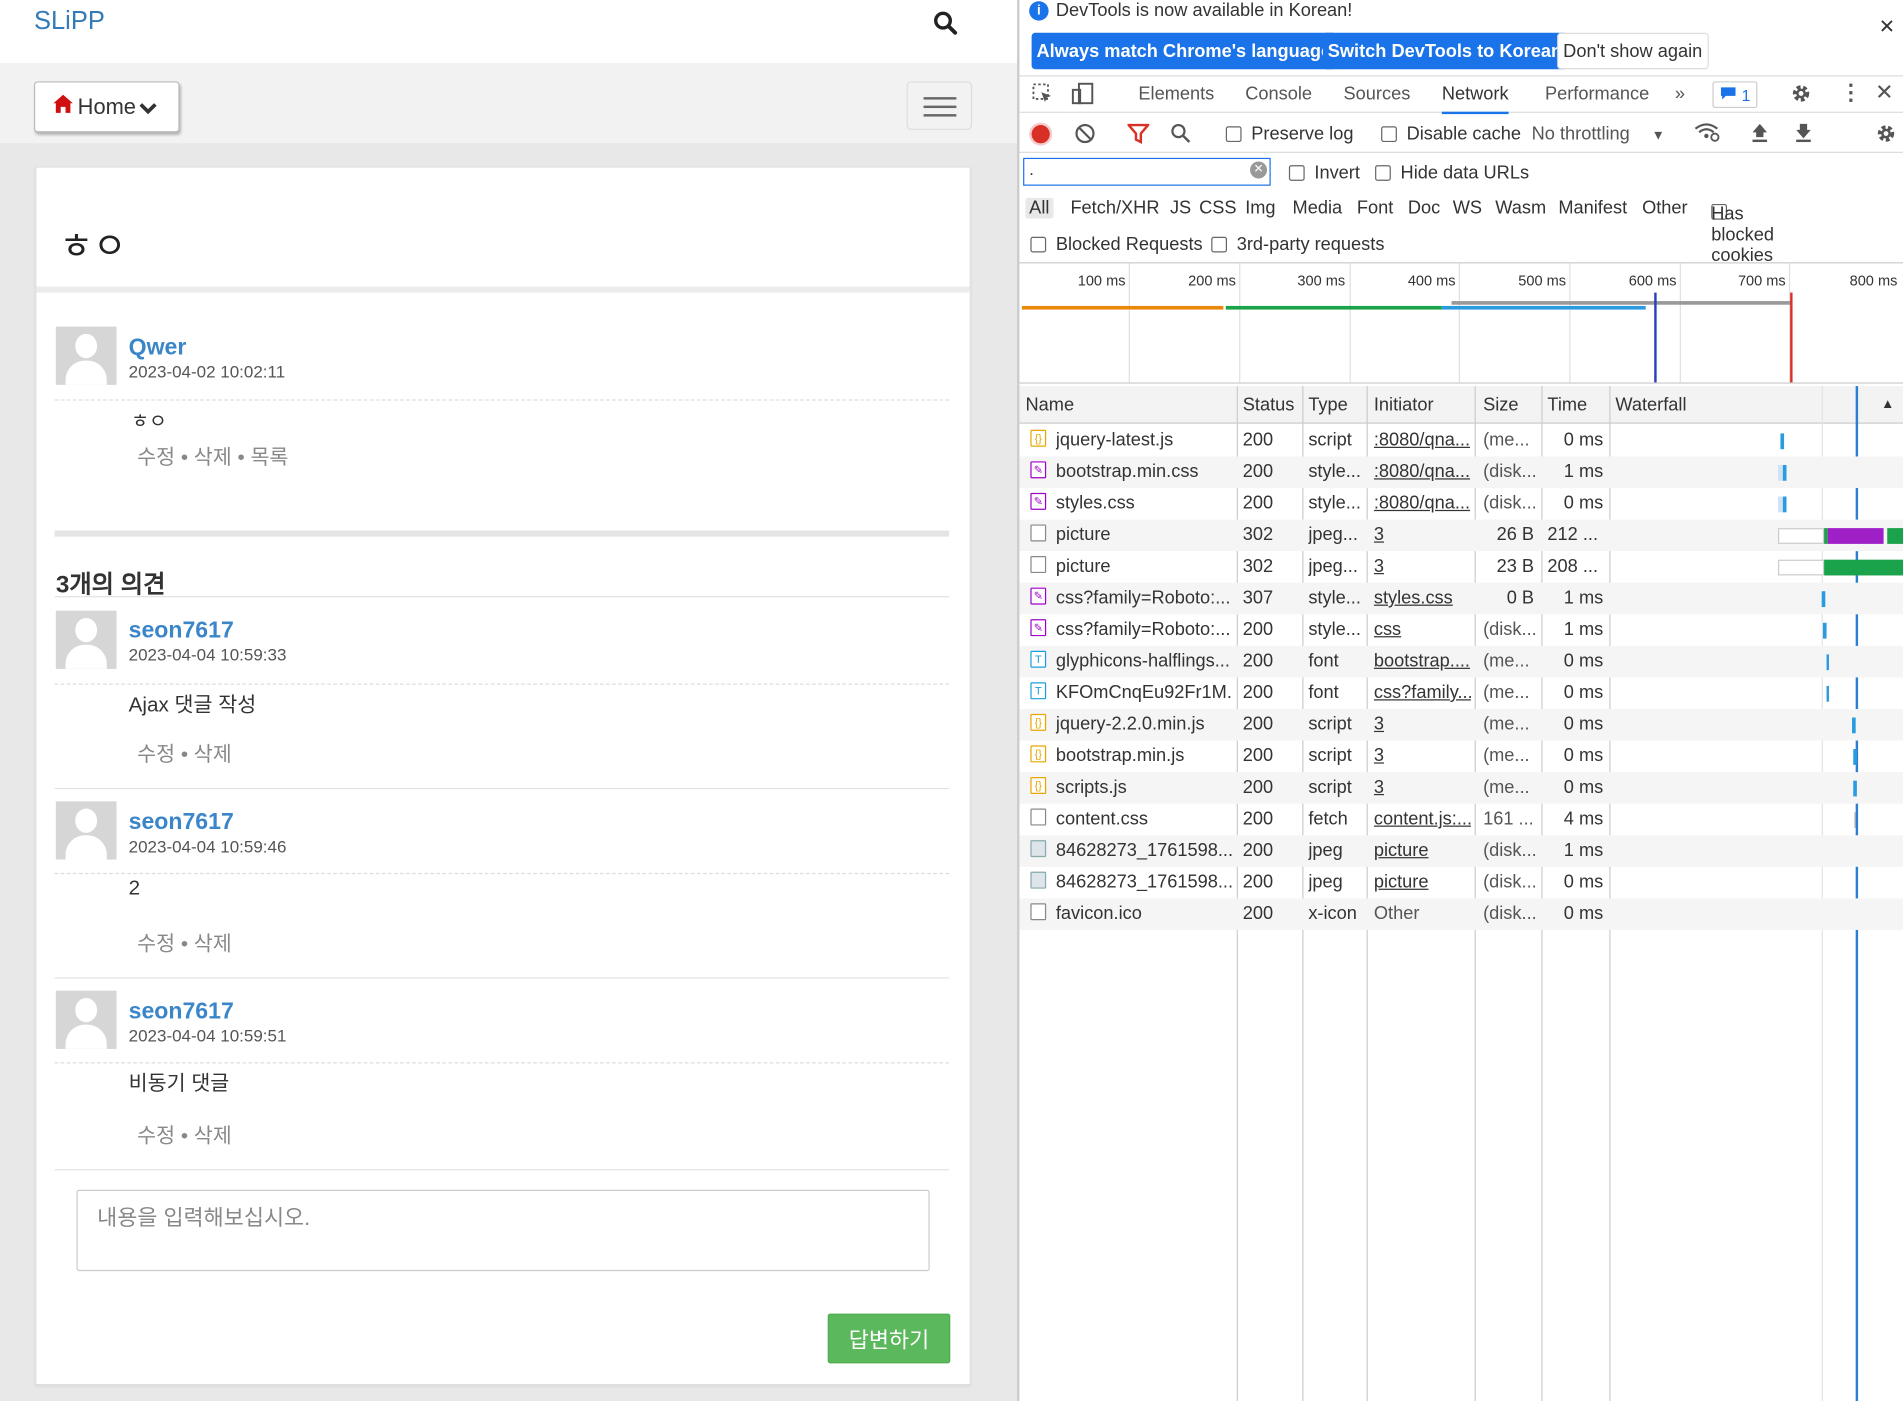 The width and height of the screenshot is (1903, 1401). What do you see at coordinates (1633, 51) in the screenshot?
I see `dont-show-again-button: Don't show again` at bounding box center [1633, 51].